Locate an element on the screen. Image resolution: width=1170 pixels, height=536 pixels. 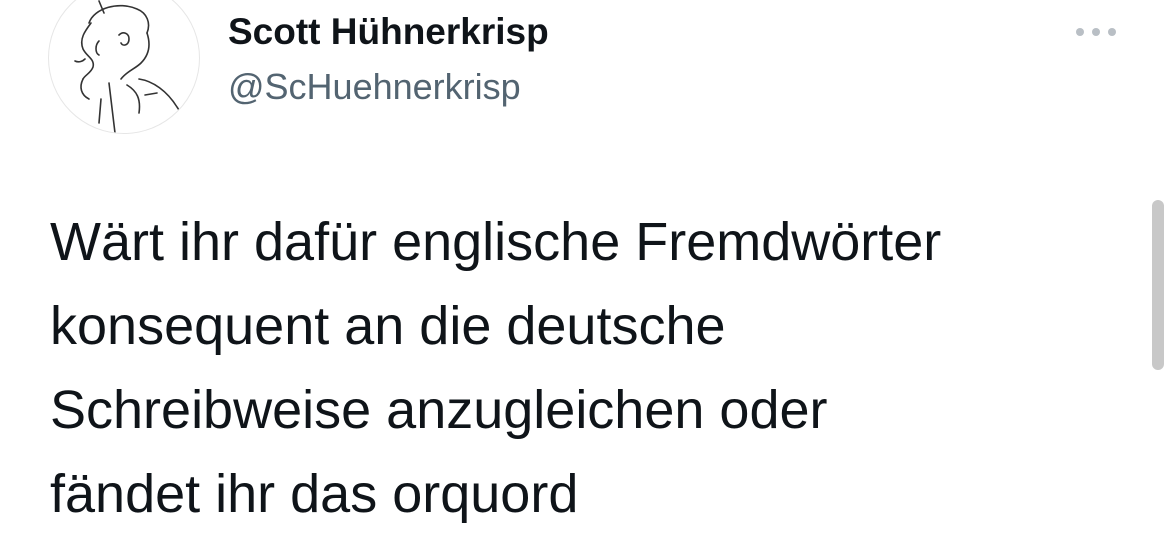
scrollbar is located at coordinates (1158, 285).